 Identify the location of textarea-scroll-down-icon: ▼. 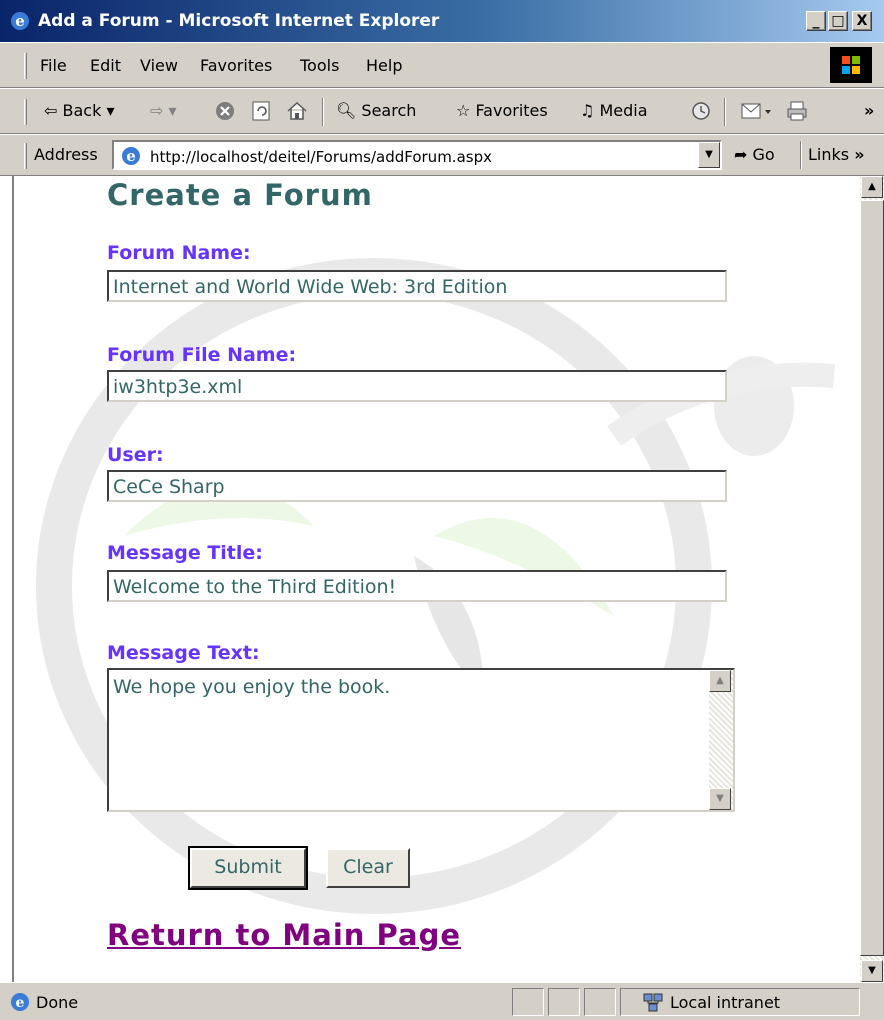
(720, 799).